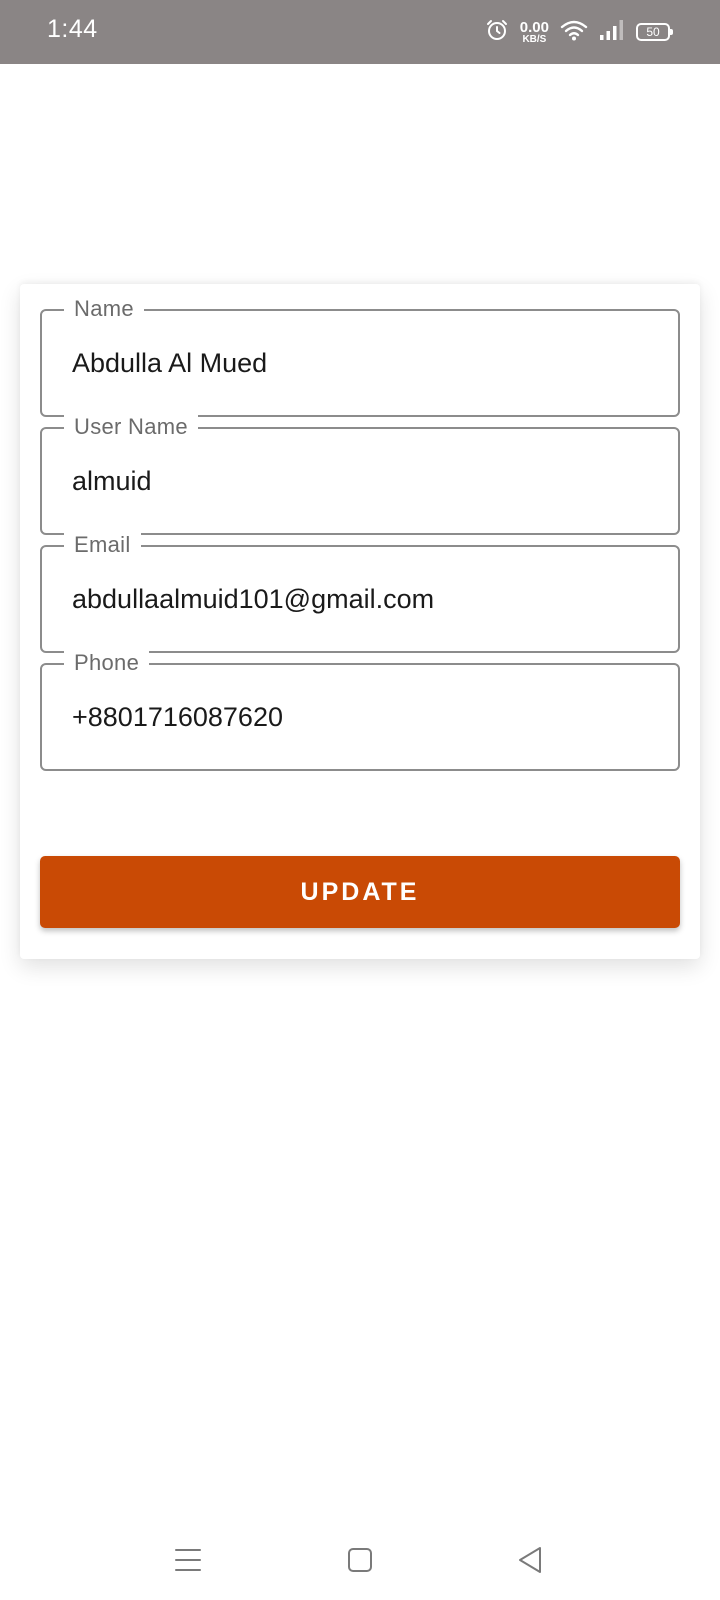 This screenshot has width=720, height=1600. I want to click on status-icons: 0.00 KB/S 50, so click(579, 32).